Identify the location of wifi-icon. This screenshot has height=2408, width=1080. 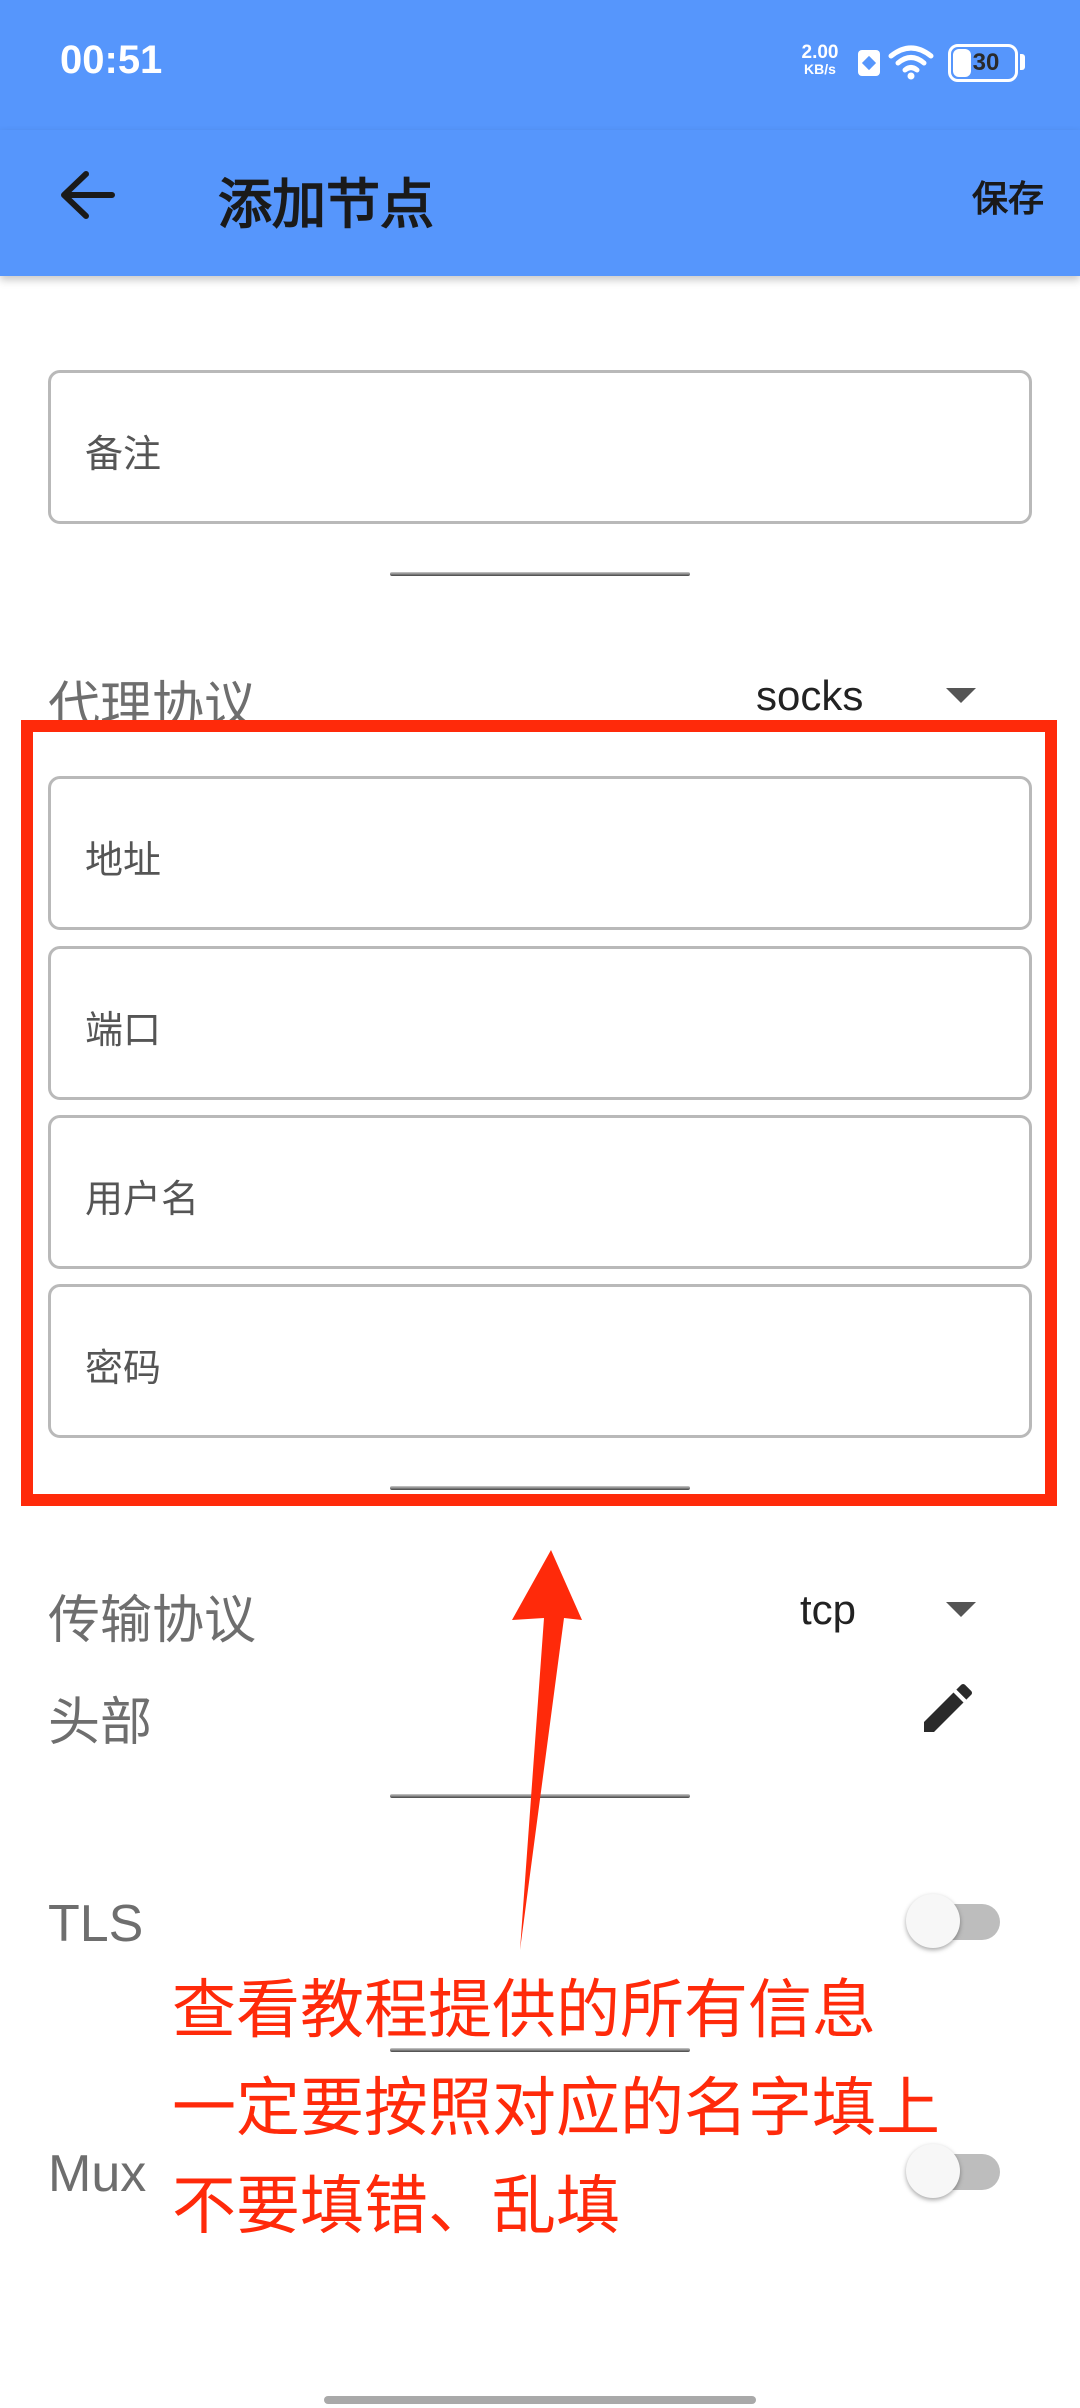
(911, 62).